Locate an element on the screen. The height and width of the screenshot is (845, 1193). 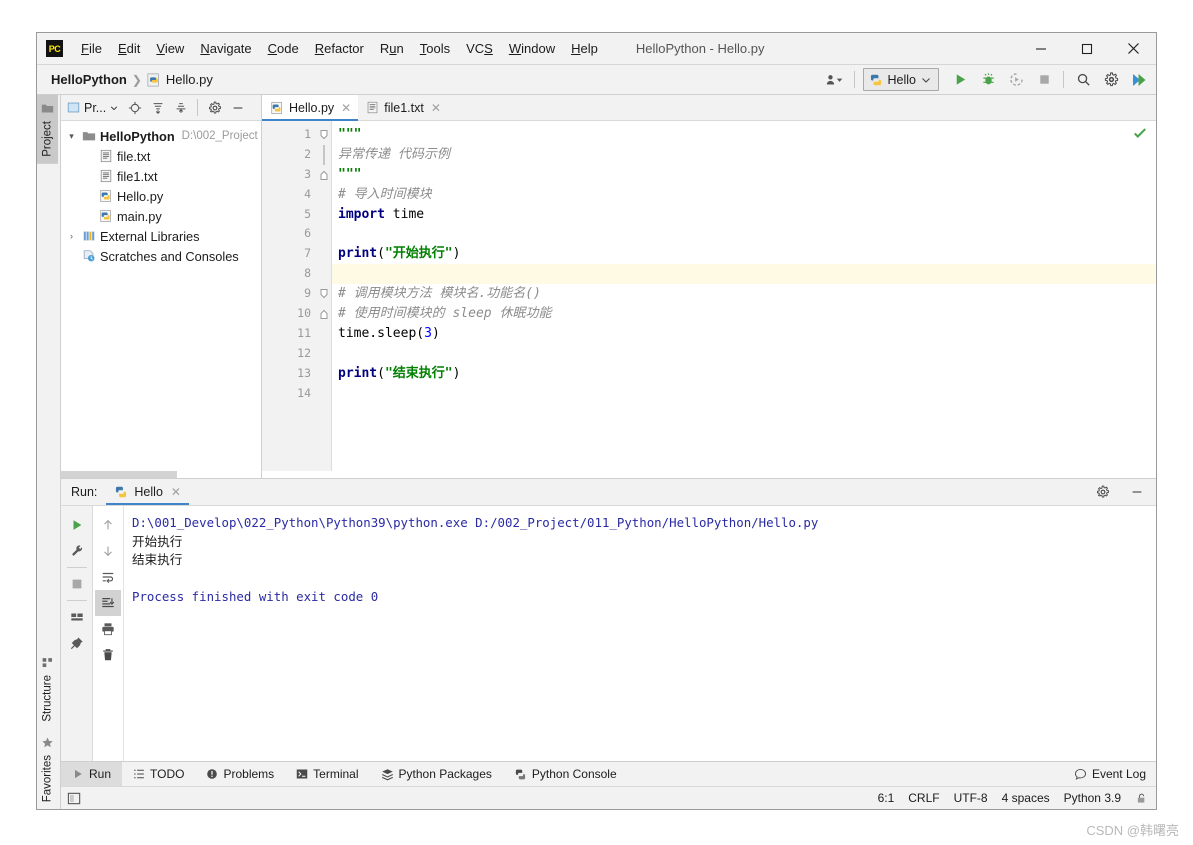
bottom-tab-python-console: Python Console is located at coordinates (565, 774).